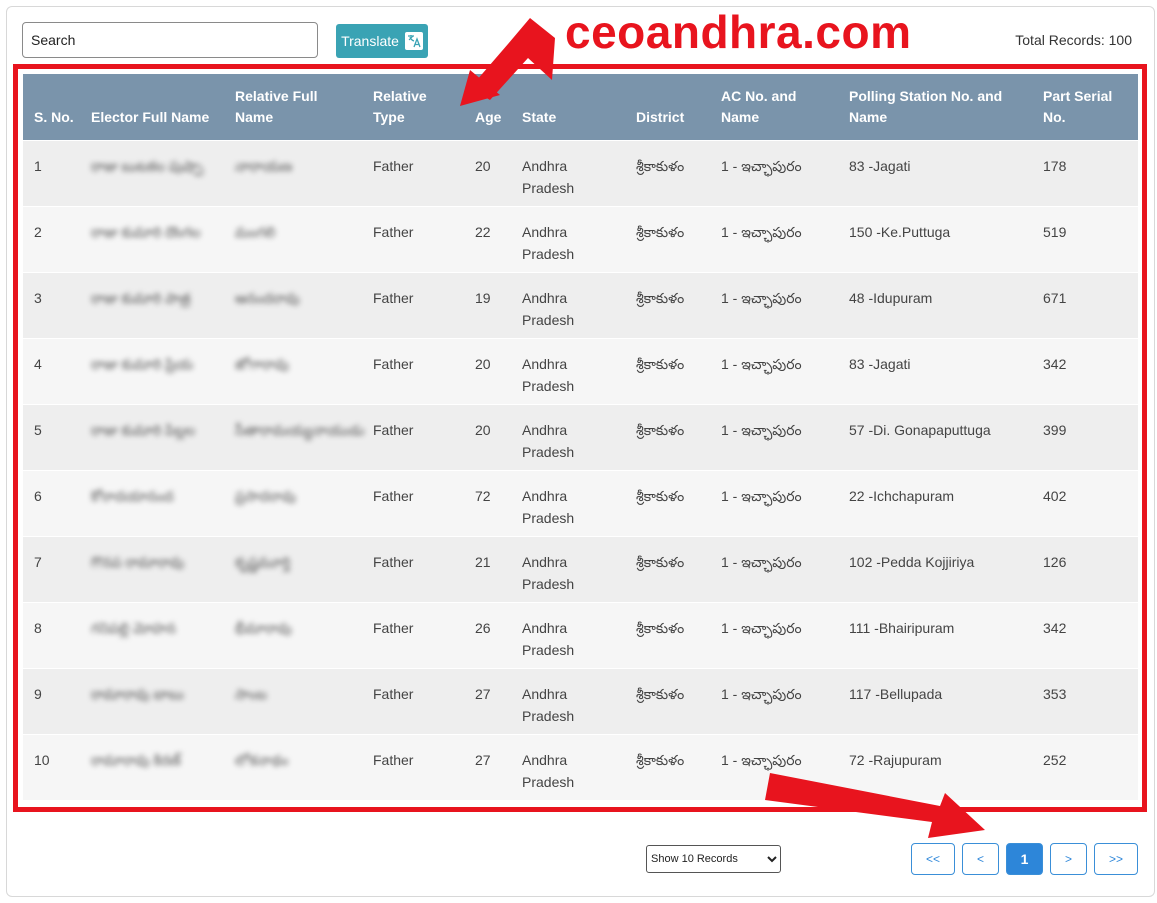 This screenshot has width=1157, height=903. I want to click on translate-icon, so click(413, 41).